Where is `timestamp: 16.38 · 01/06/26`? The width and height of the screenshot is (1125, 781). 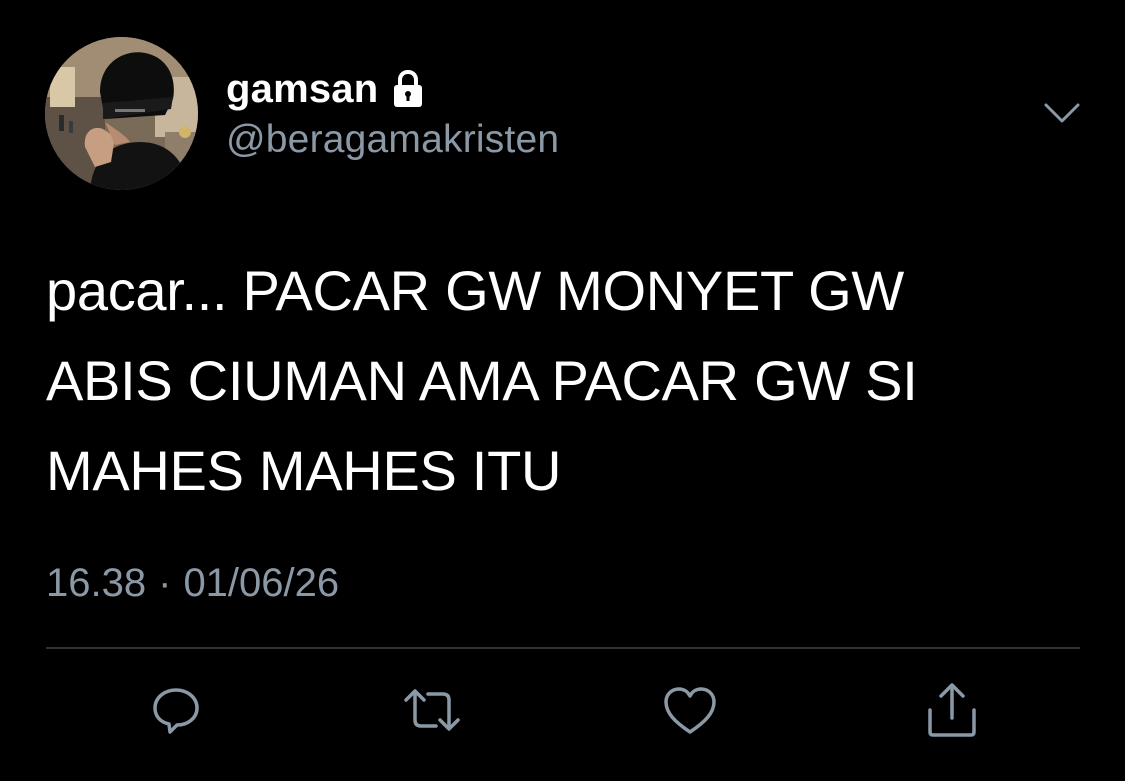 timestamp: 16.38 · 01/06/26 is located at coordinates (192, 583).